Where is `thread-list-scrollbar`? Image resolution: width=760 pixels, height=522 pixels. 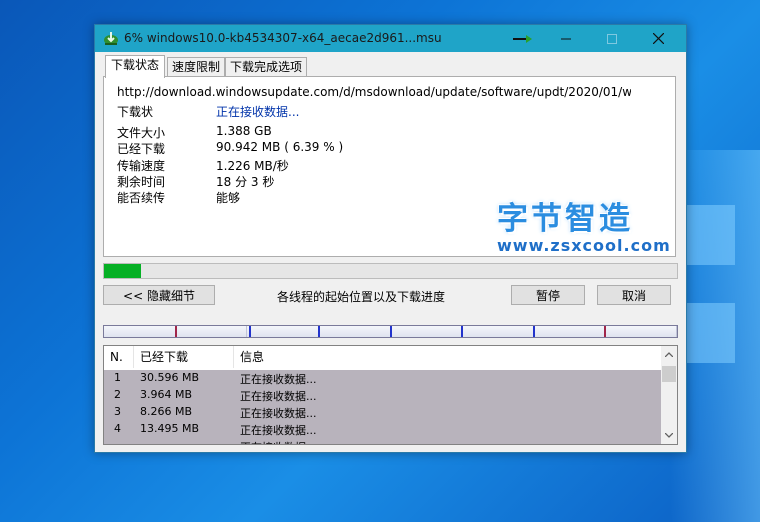
thread-list-scrollbar is located at coordinates (669, 395).